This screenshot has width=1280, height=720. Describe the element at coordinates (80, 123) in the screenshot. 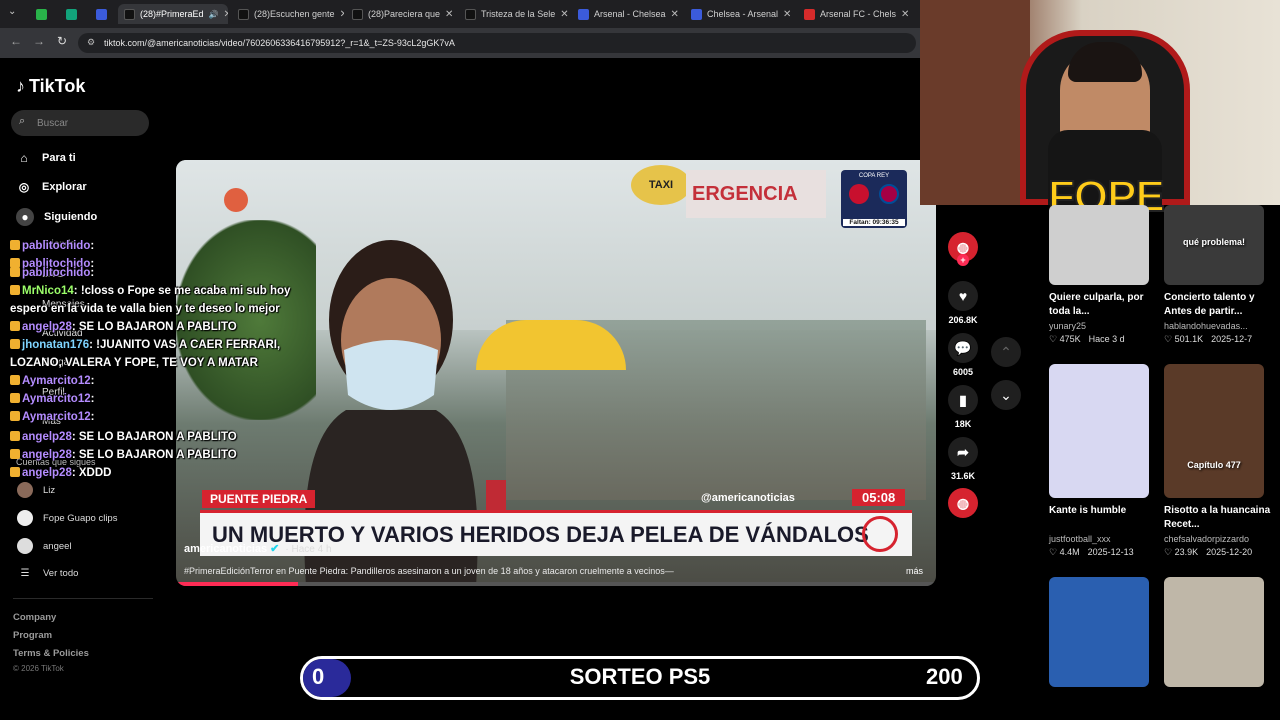

I see `search-input: ⌕ Buscar` at that location.